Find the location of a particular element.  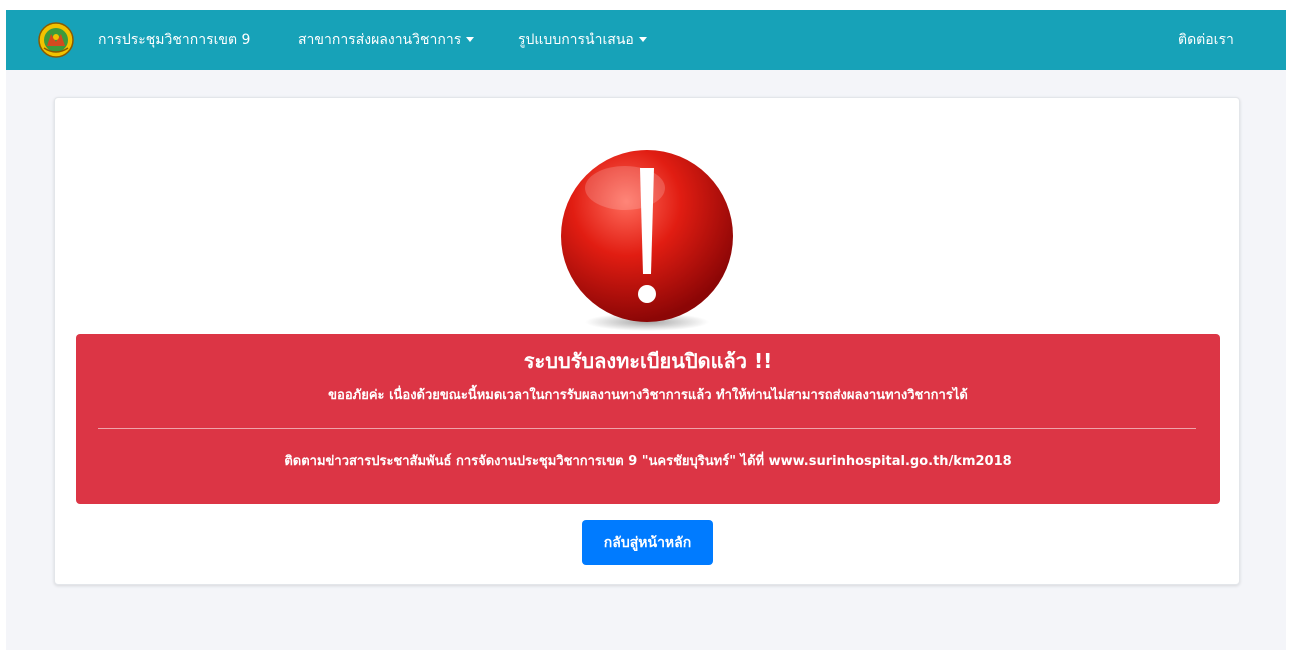

nav-dropdown-presentation-format: รูปแบบการนำเสนอ is located at coordinates (582, 40).